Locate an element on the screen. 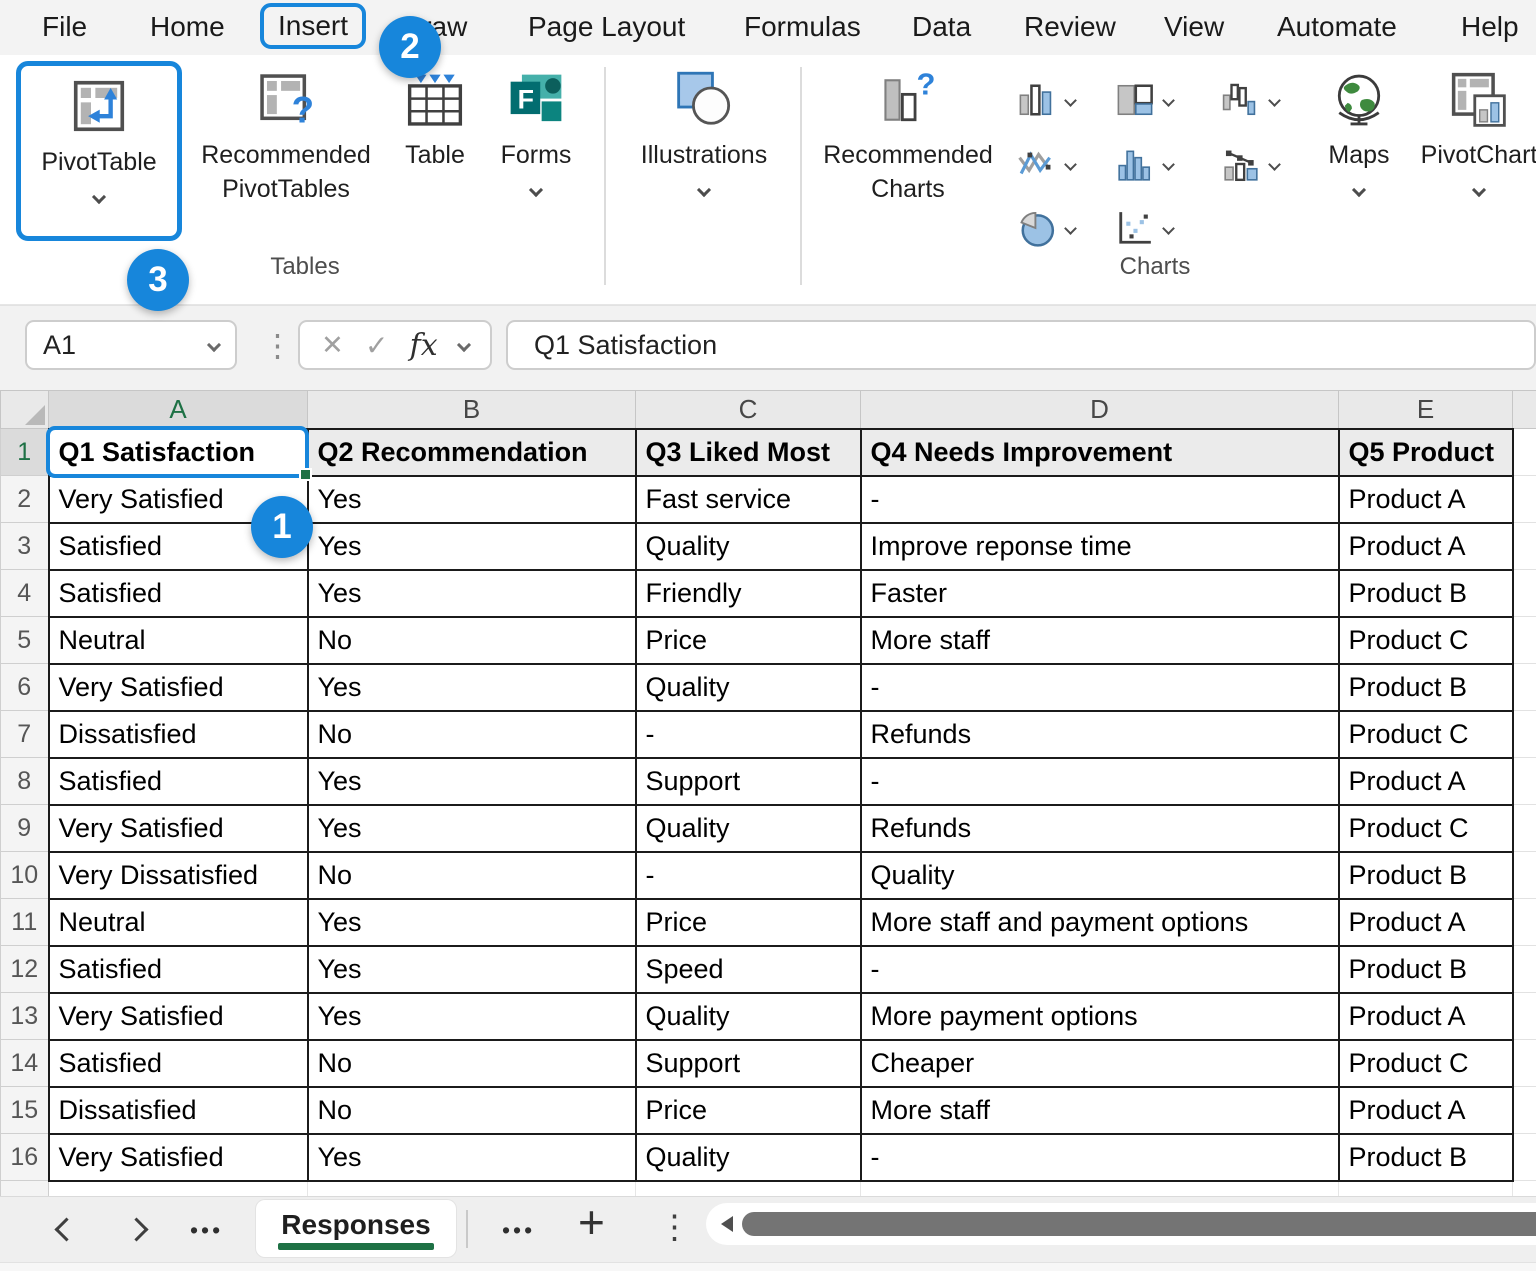 Image resolution: width=1536 pixels, height=1271 pixels. select-all-corner is located at coordinates (24, 409).